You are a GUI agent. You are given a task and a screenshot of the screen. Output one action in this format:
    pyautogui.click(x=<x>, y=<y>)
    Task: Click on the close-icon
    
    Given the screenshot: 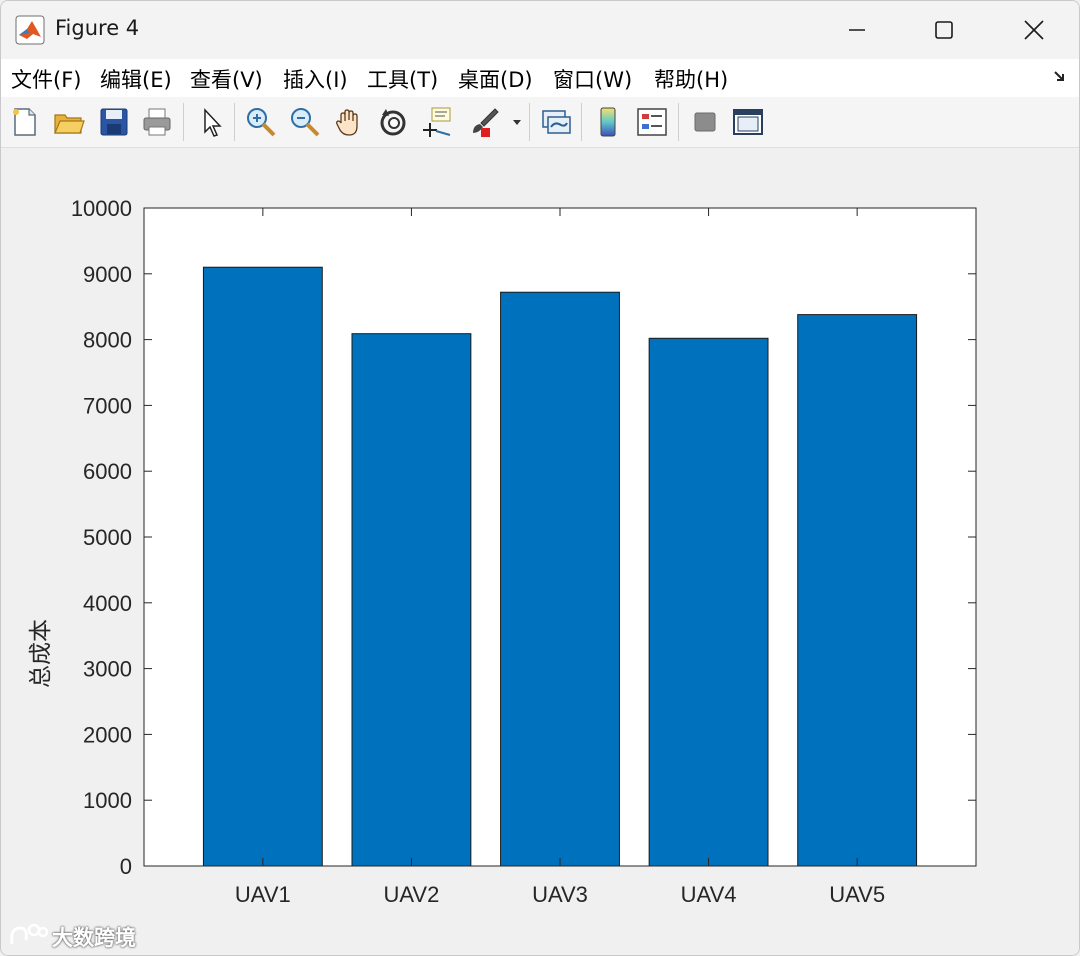 What is the action you would take?
    pyautogui.click(x=1034, y=30)
    